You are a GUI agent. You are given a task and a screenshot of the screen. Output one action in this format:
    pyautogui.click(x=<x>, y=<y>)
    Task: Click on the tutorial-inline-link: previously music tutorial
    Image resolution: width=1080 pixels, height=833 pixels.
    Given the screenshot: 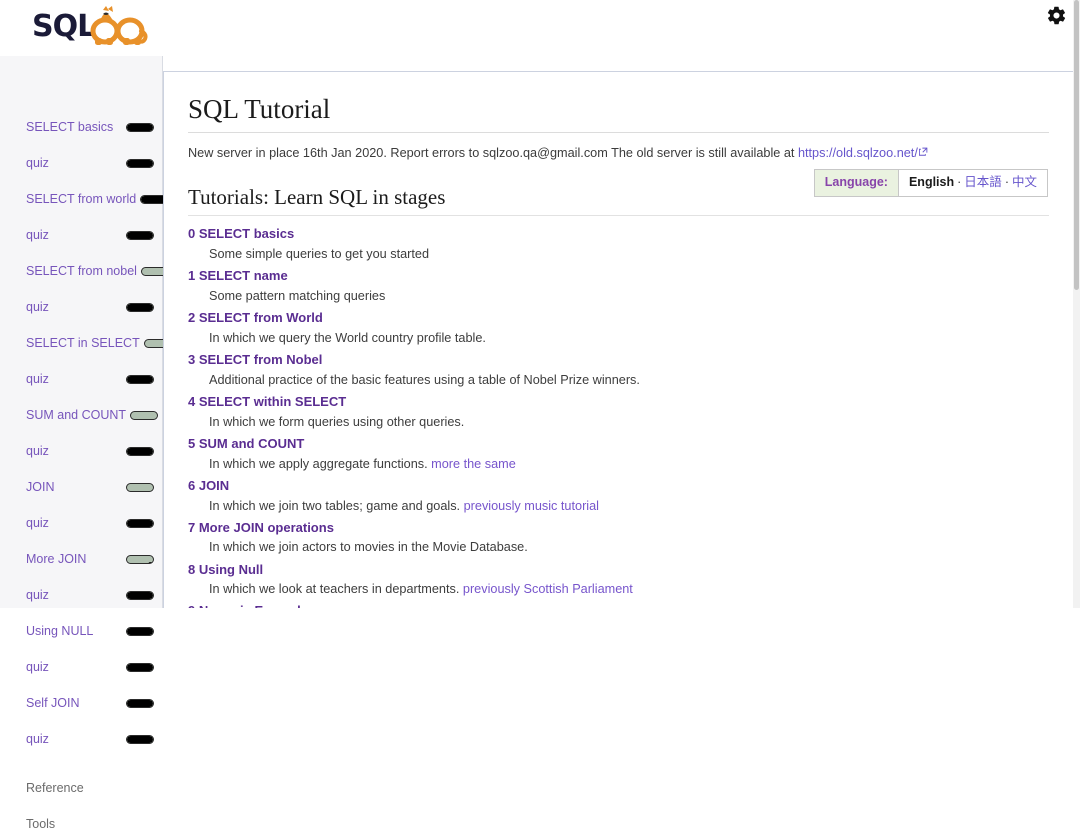 What is the action you would take?
    pyautogui.click(x=531, y=506)
    